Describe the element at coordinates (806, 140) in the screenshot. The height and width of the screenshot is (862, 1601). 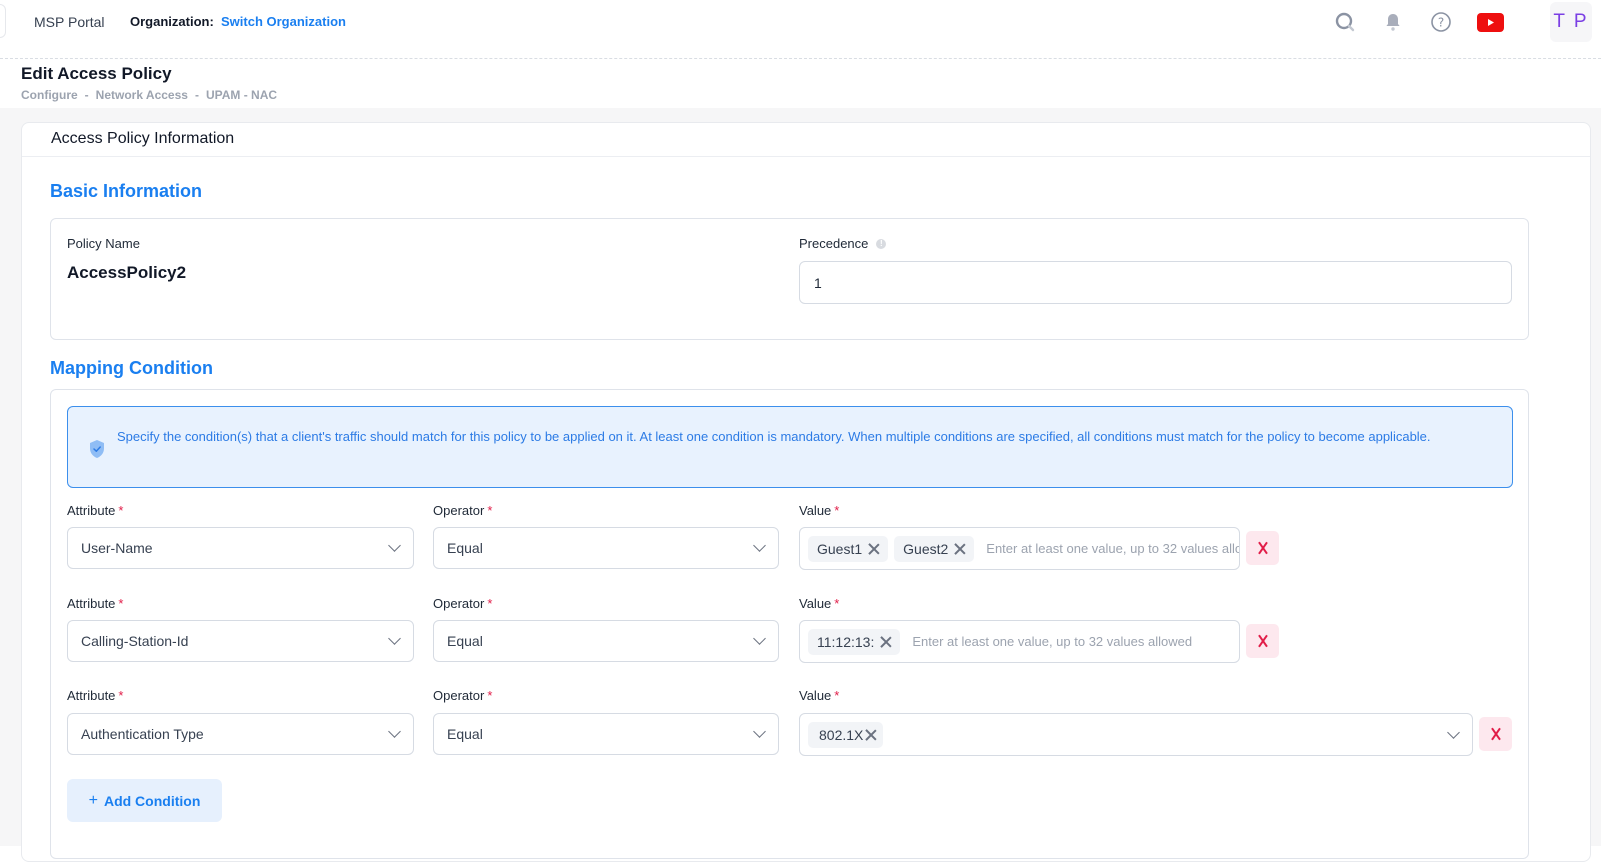
I see `card-header: Access Policy Information` at that location.